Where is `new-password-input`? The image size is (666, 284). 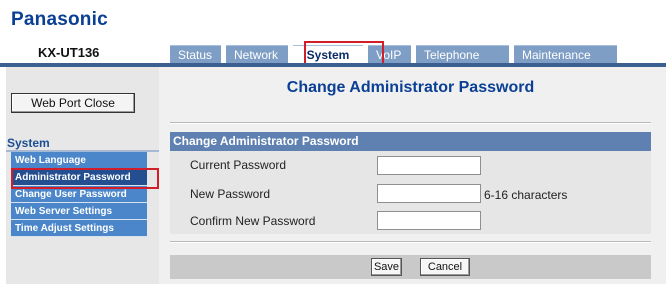
new-password-input is located at coordinates (429, 193).